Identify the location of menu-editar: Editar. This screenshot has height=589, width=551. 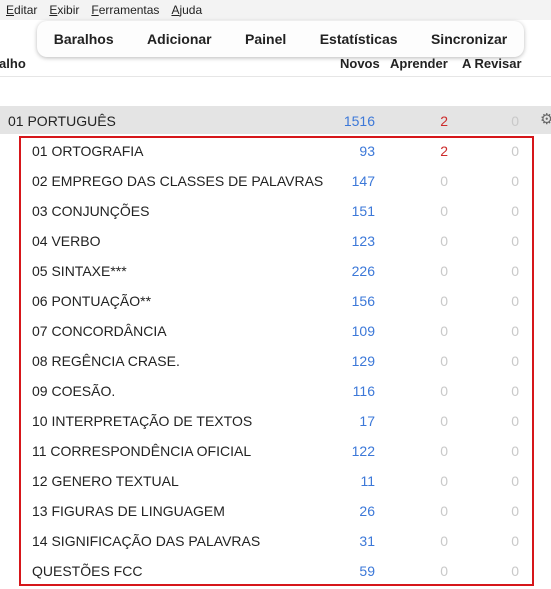
(21, 10).